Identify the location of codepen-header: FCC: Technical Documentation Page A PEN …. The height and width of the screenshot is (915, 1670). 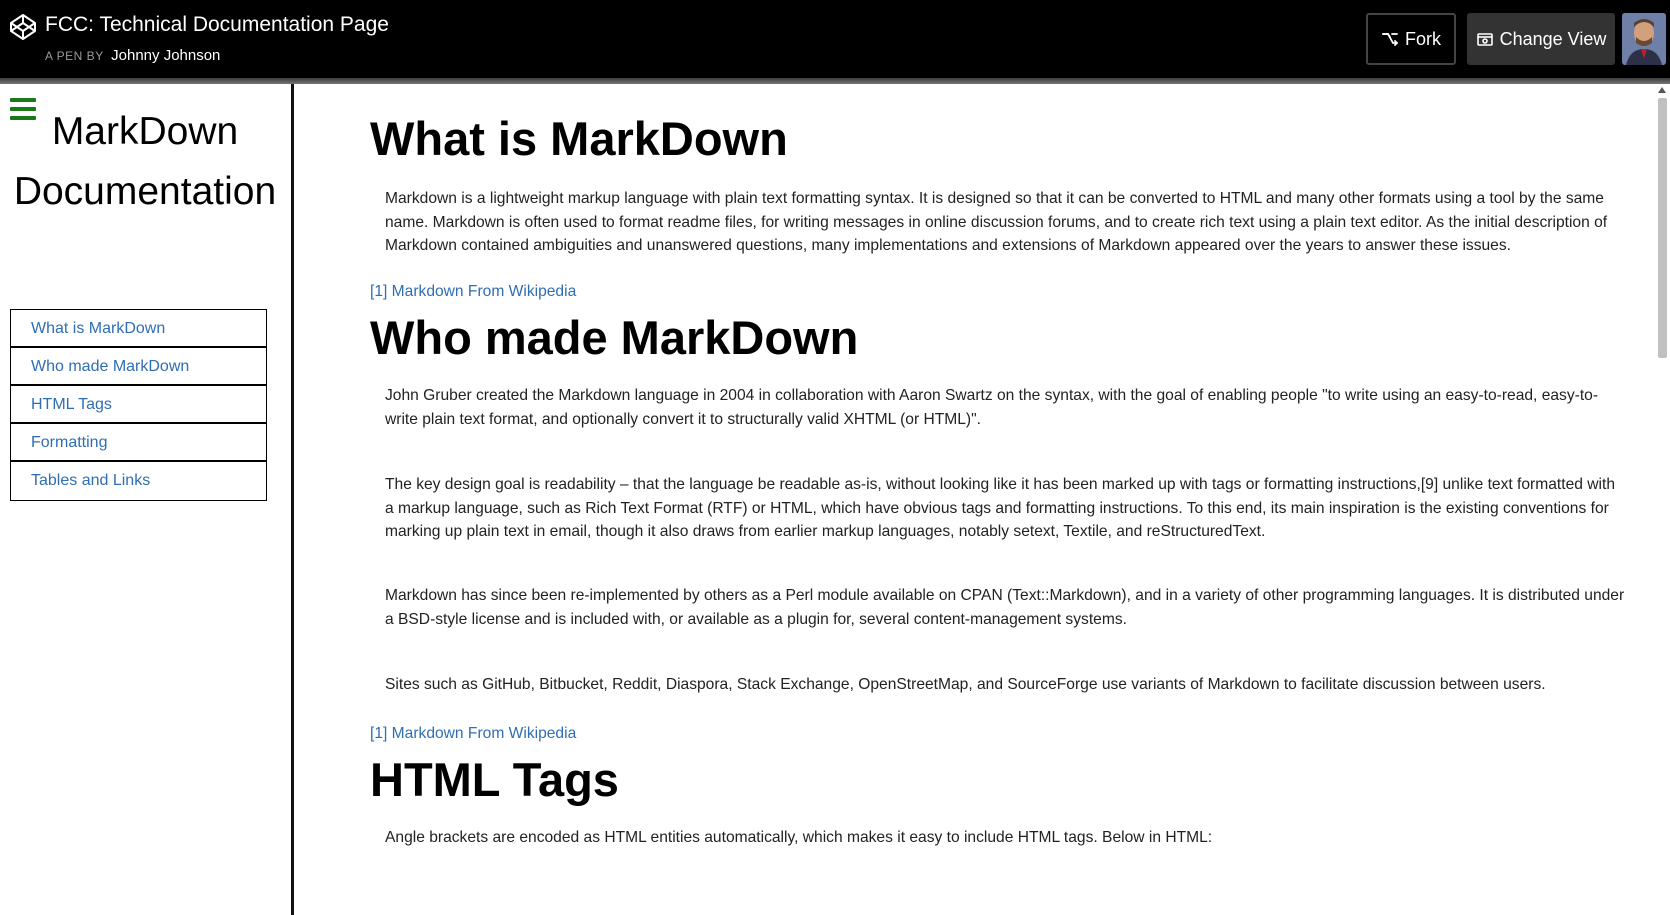
(835, 39).